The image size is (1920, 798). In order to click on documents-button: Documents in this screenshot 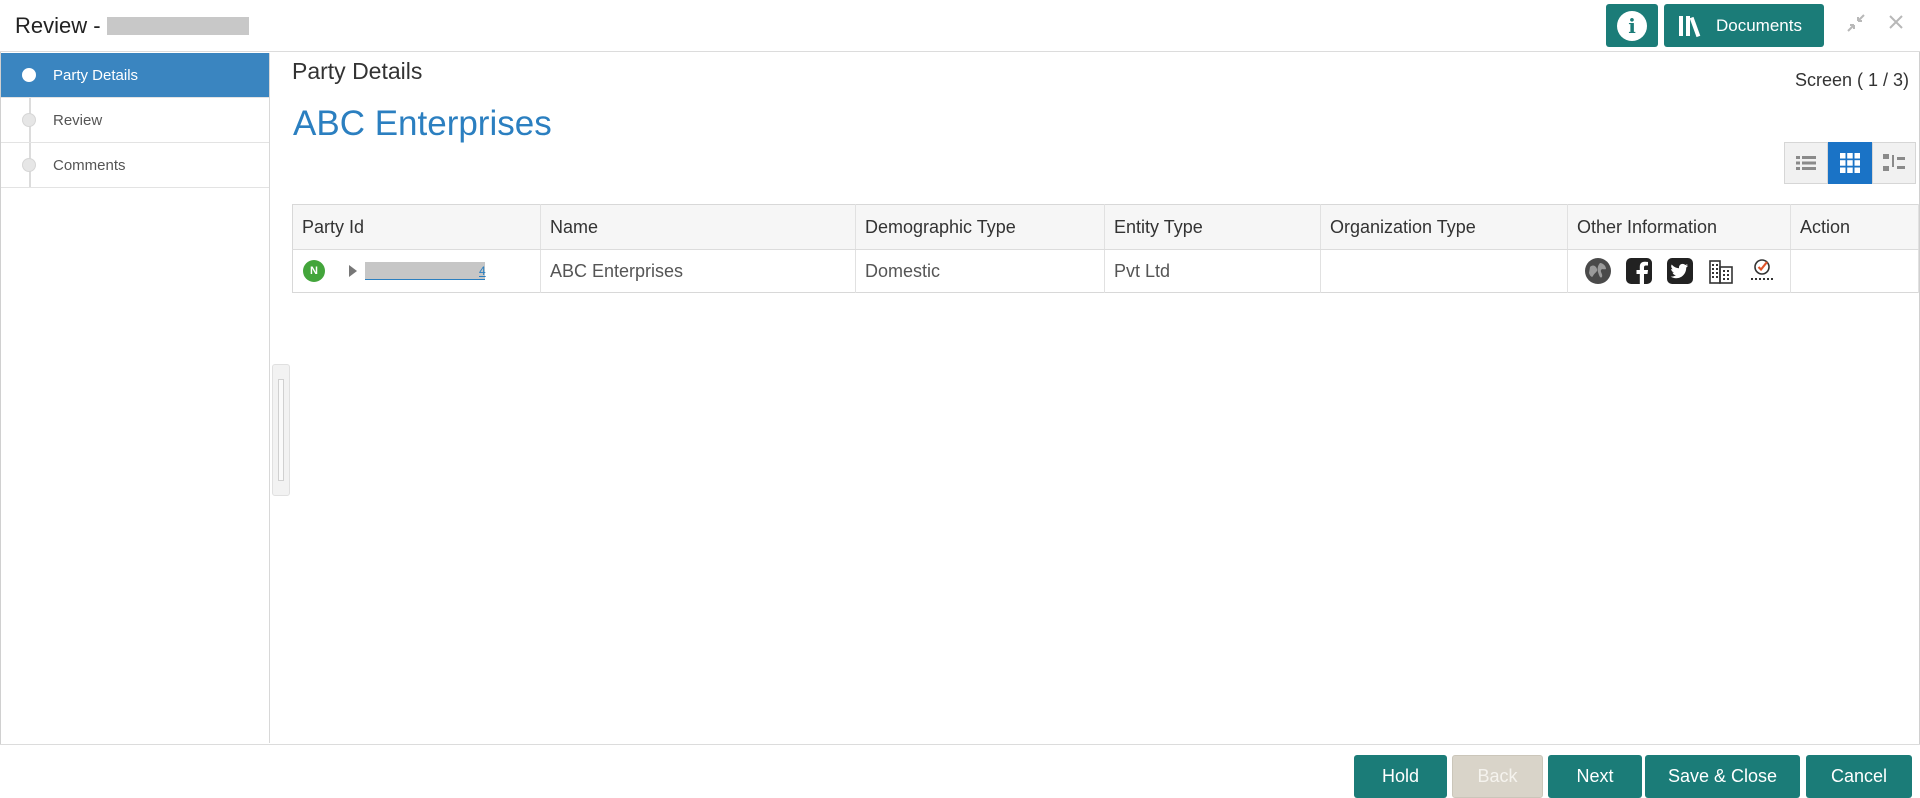, I will do `click(1744, 25)`.